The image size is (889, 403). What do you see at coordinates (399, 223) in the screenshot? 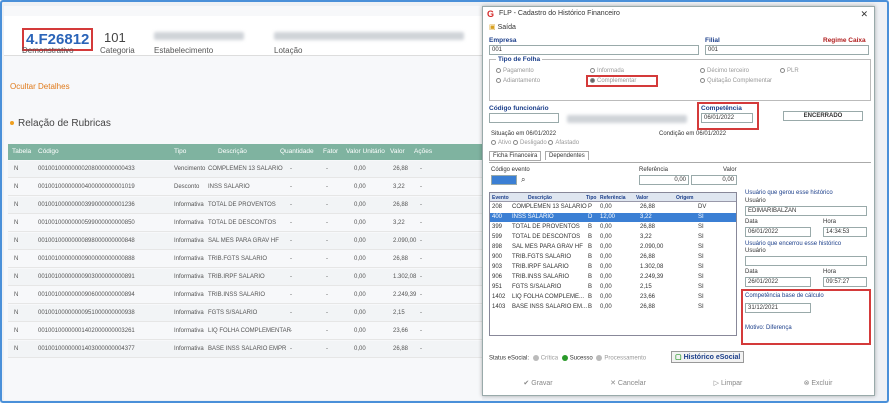
I see `table-cell: 3,22` at bounding box center [399, 223].